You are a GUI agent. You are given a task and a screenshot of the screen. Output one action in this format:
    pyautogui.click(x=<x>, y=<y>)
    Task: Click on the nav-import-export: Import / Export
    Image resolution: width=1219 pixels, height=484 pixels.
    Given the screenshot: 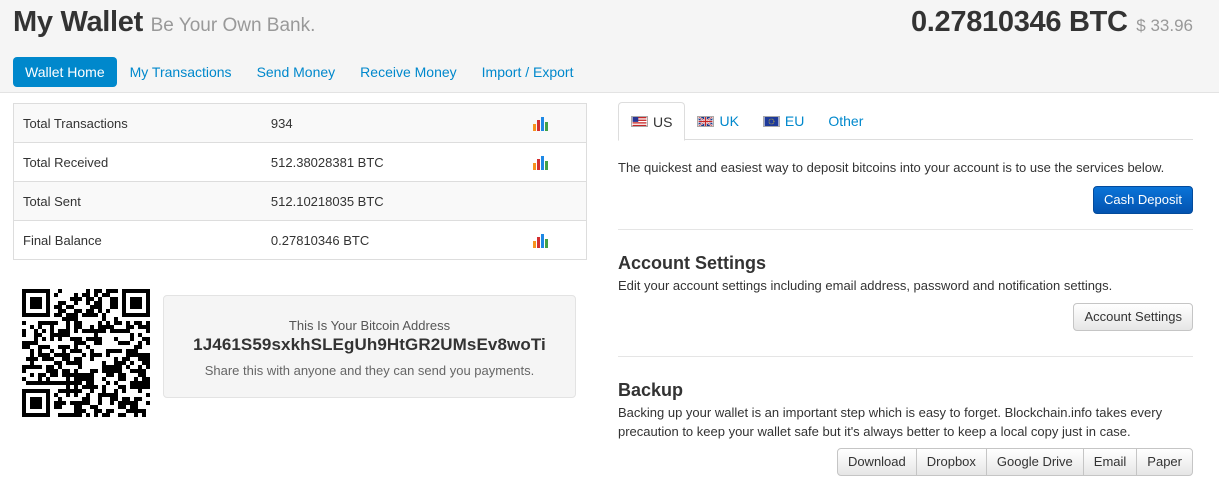 What is the action you would take?
    pyautogui.click(x=528, y=72)
    